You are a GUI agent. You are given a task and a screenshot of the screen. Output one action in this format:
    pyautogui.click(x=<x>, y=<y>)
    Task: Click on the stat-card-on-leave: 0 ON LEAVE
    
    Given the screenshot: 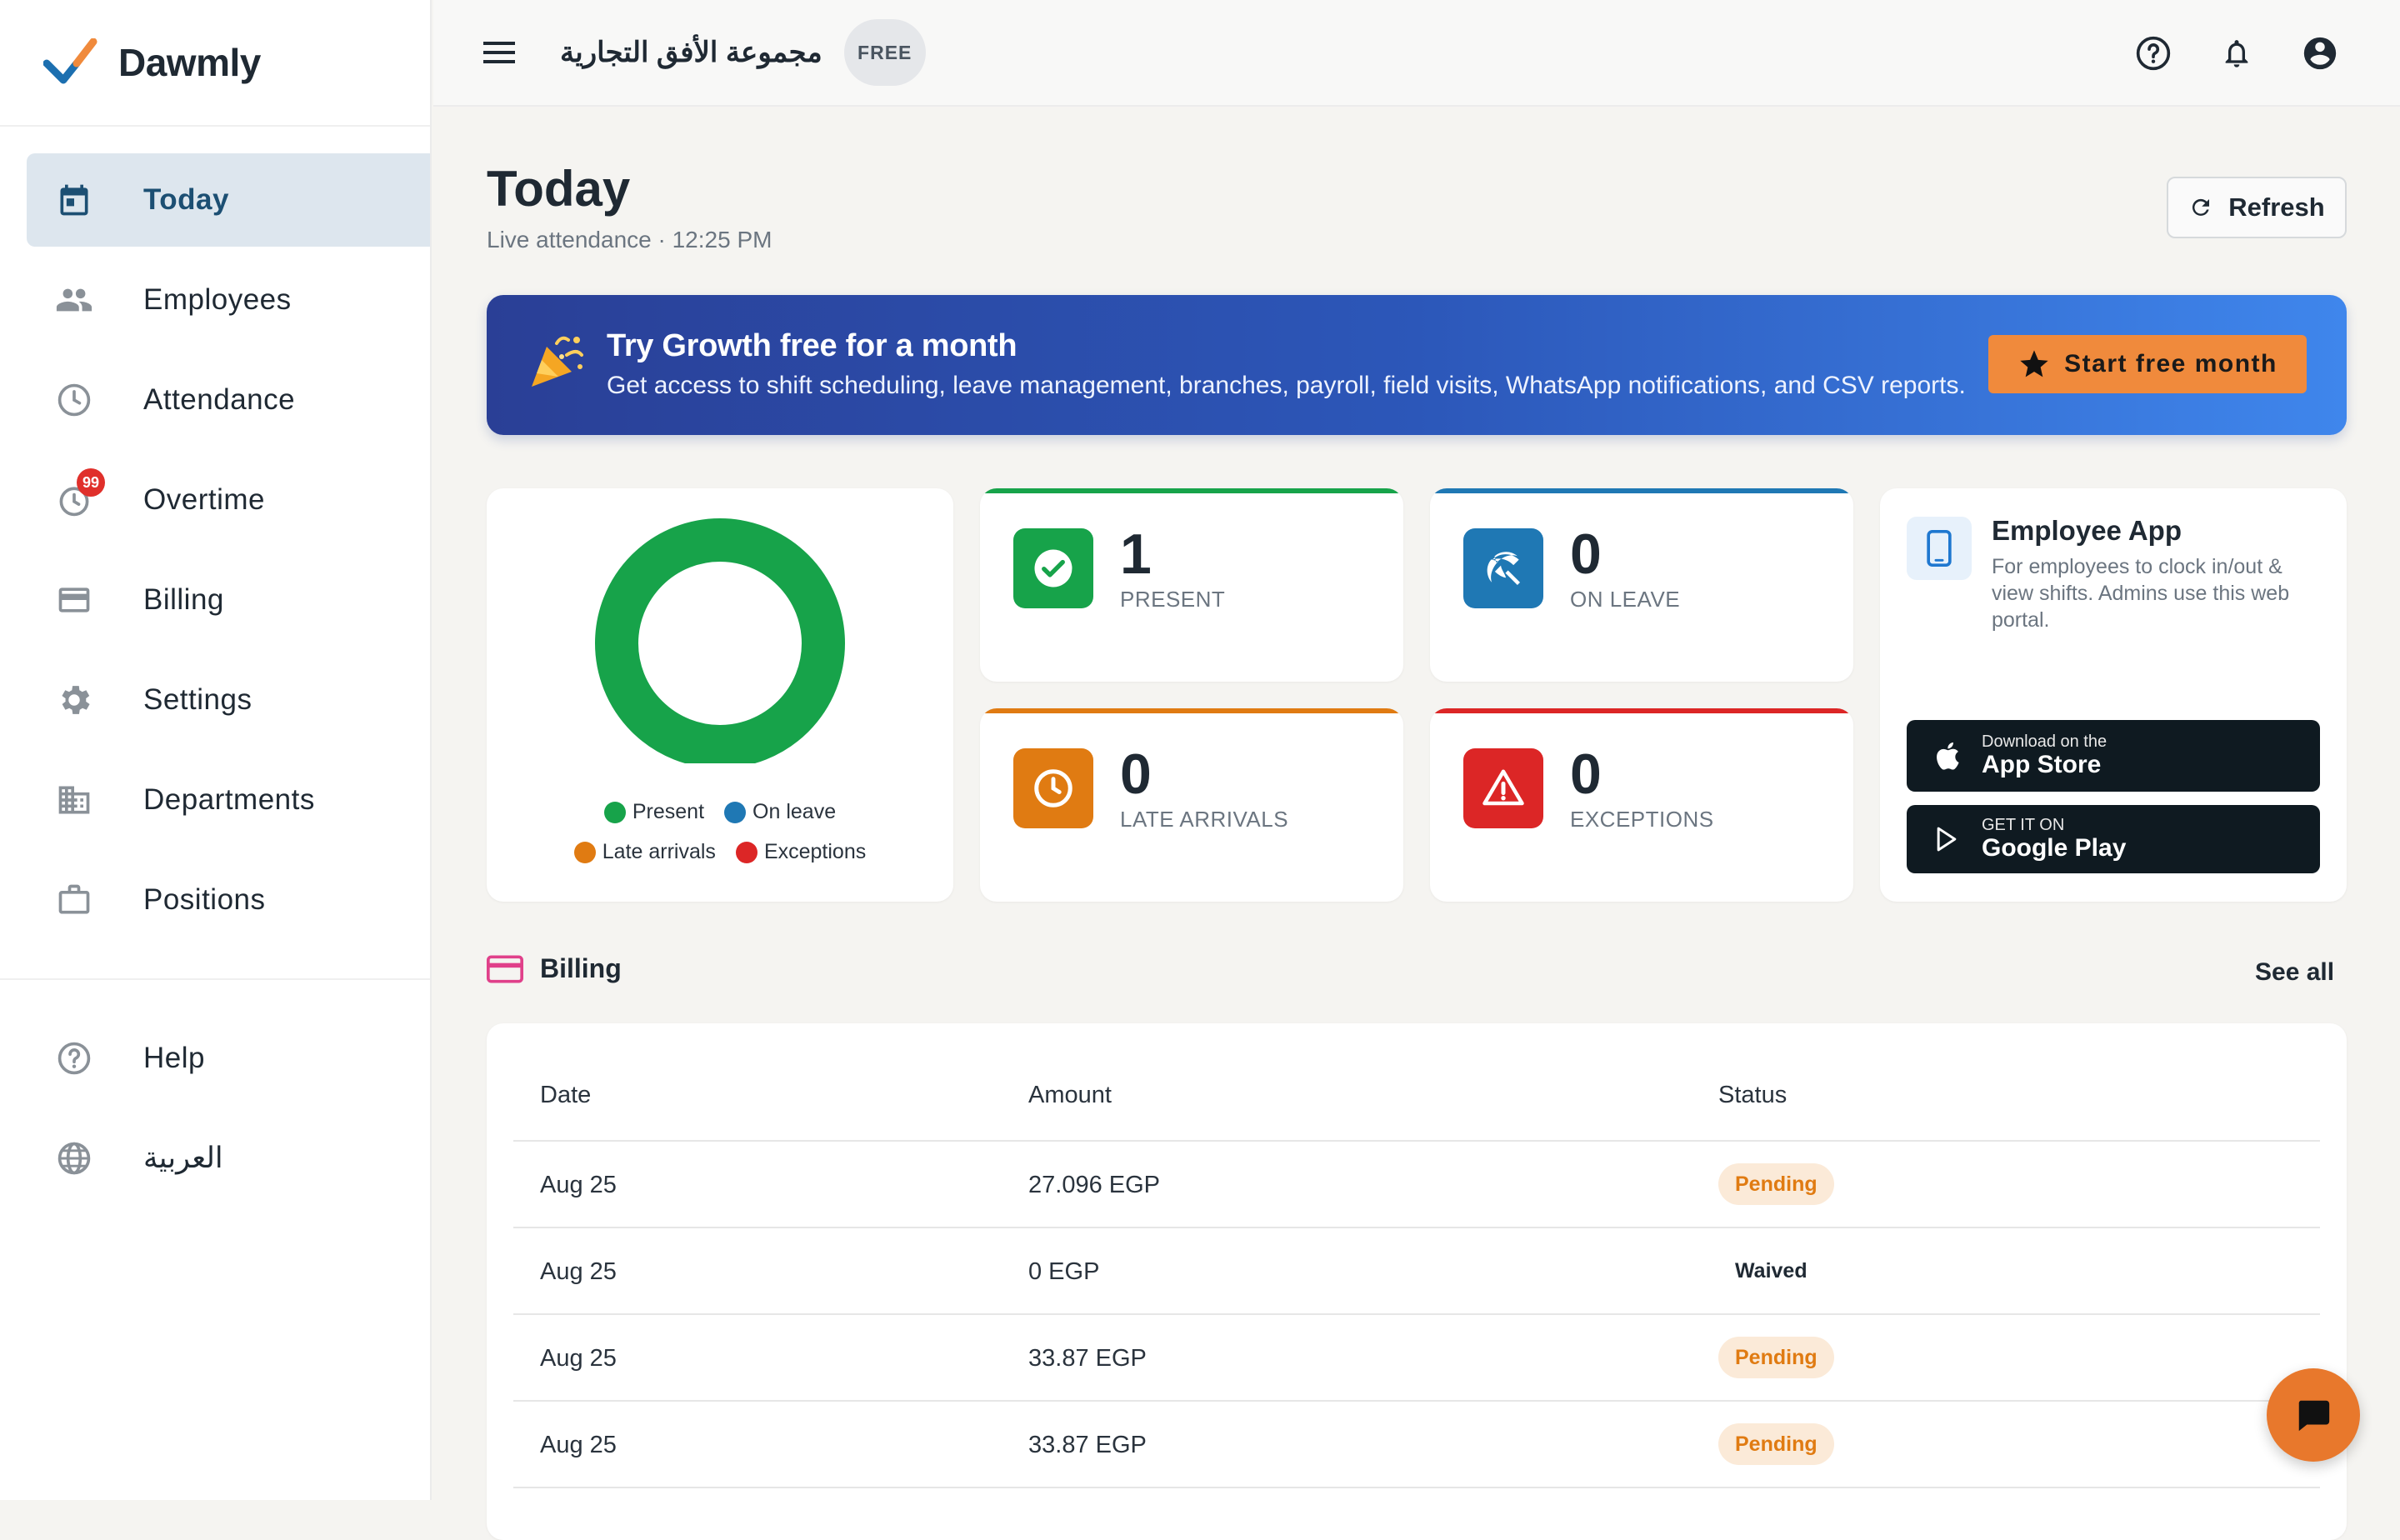 What is the action you would take?
    pyautogui.click(x=1641, y=585)
    